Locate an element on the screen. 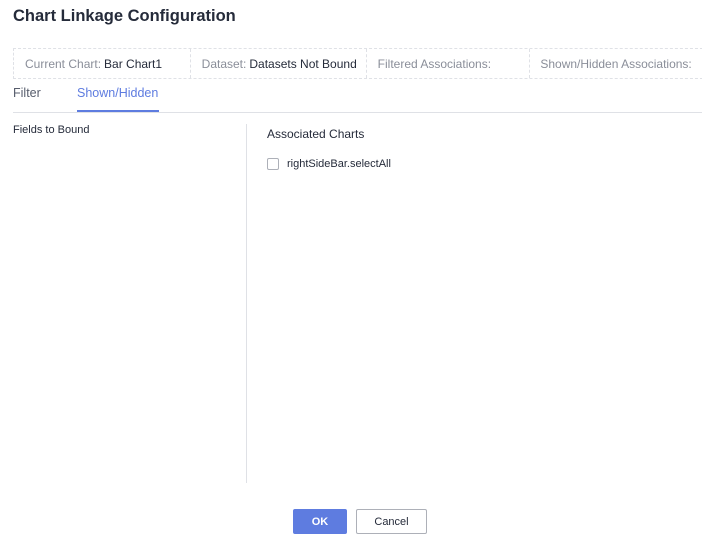  shown-hidden-associations-info: Shown/Hidden Associations: is located at coordinates (615, 63).